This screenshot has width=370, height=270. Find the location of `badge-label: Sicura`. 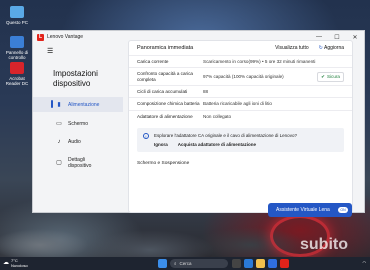

badge-label: Sicura is located at coordinates (333, 76).